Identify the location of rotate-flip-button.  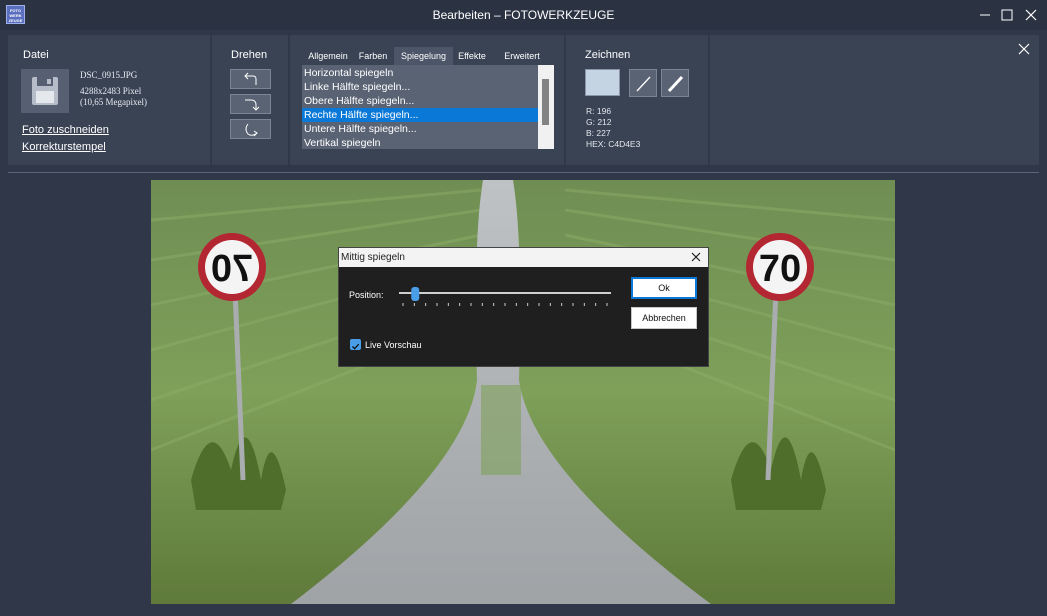
(250, 129).